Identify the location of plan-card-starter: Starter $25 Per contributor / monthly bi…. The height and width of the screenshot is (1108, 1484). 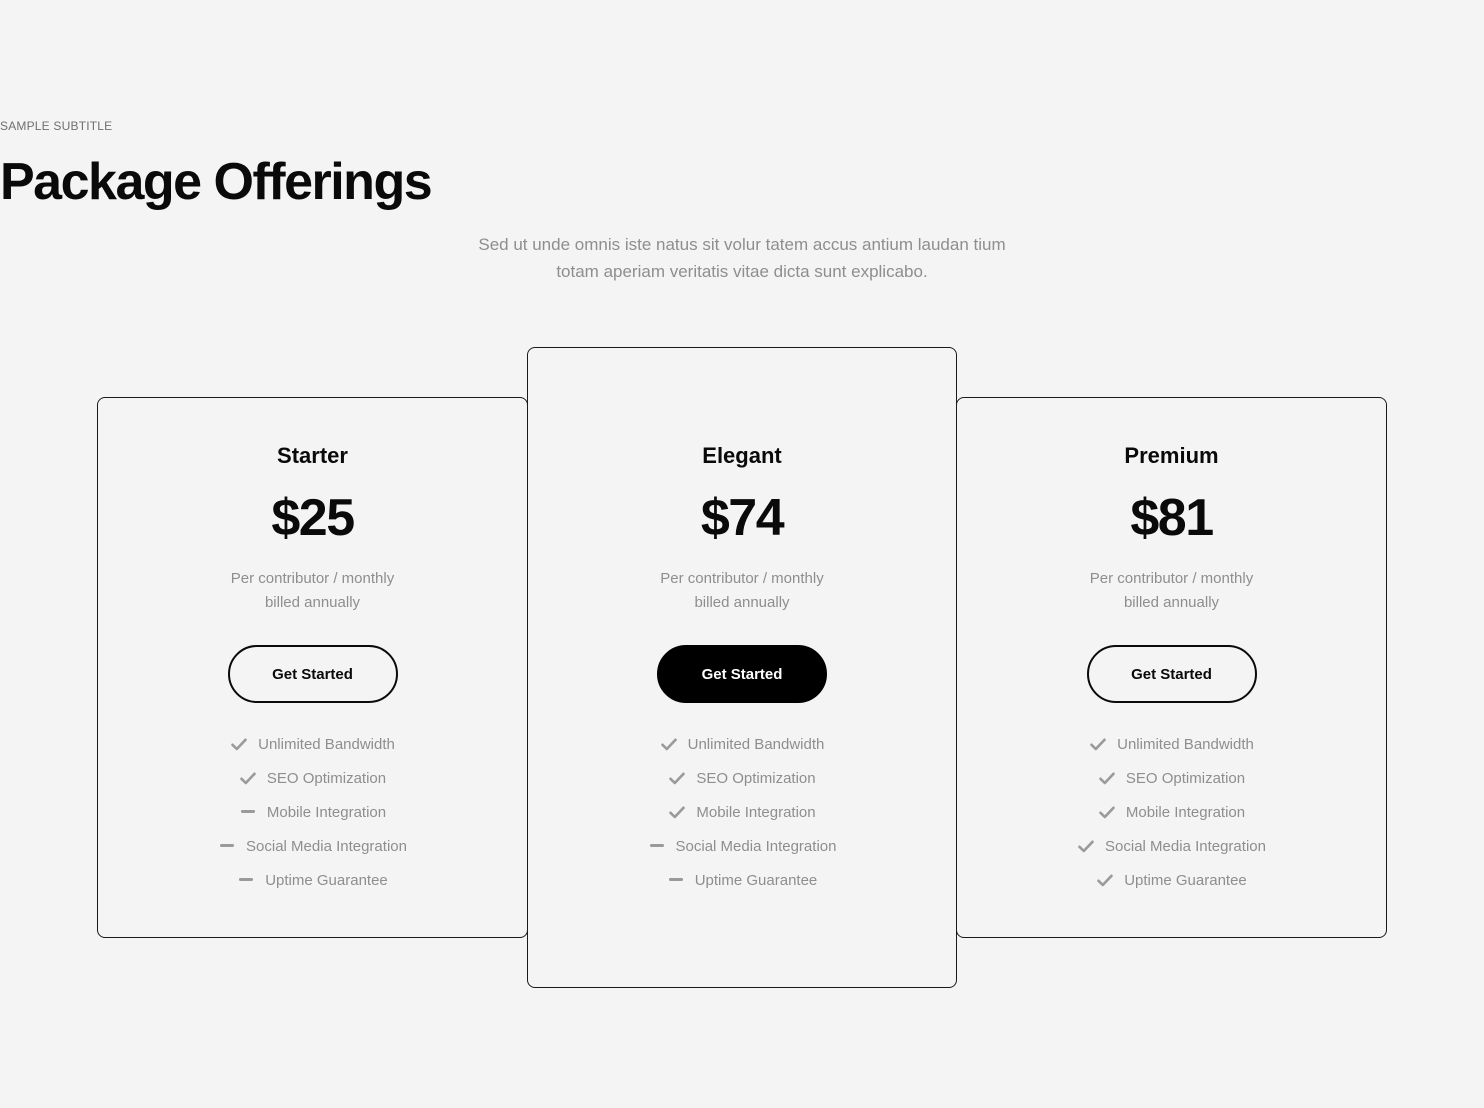
(312, 667).